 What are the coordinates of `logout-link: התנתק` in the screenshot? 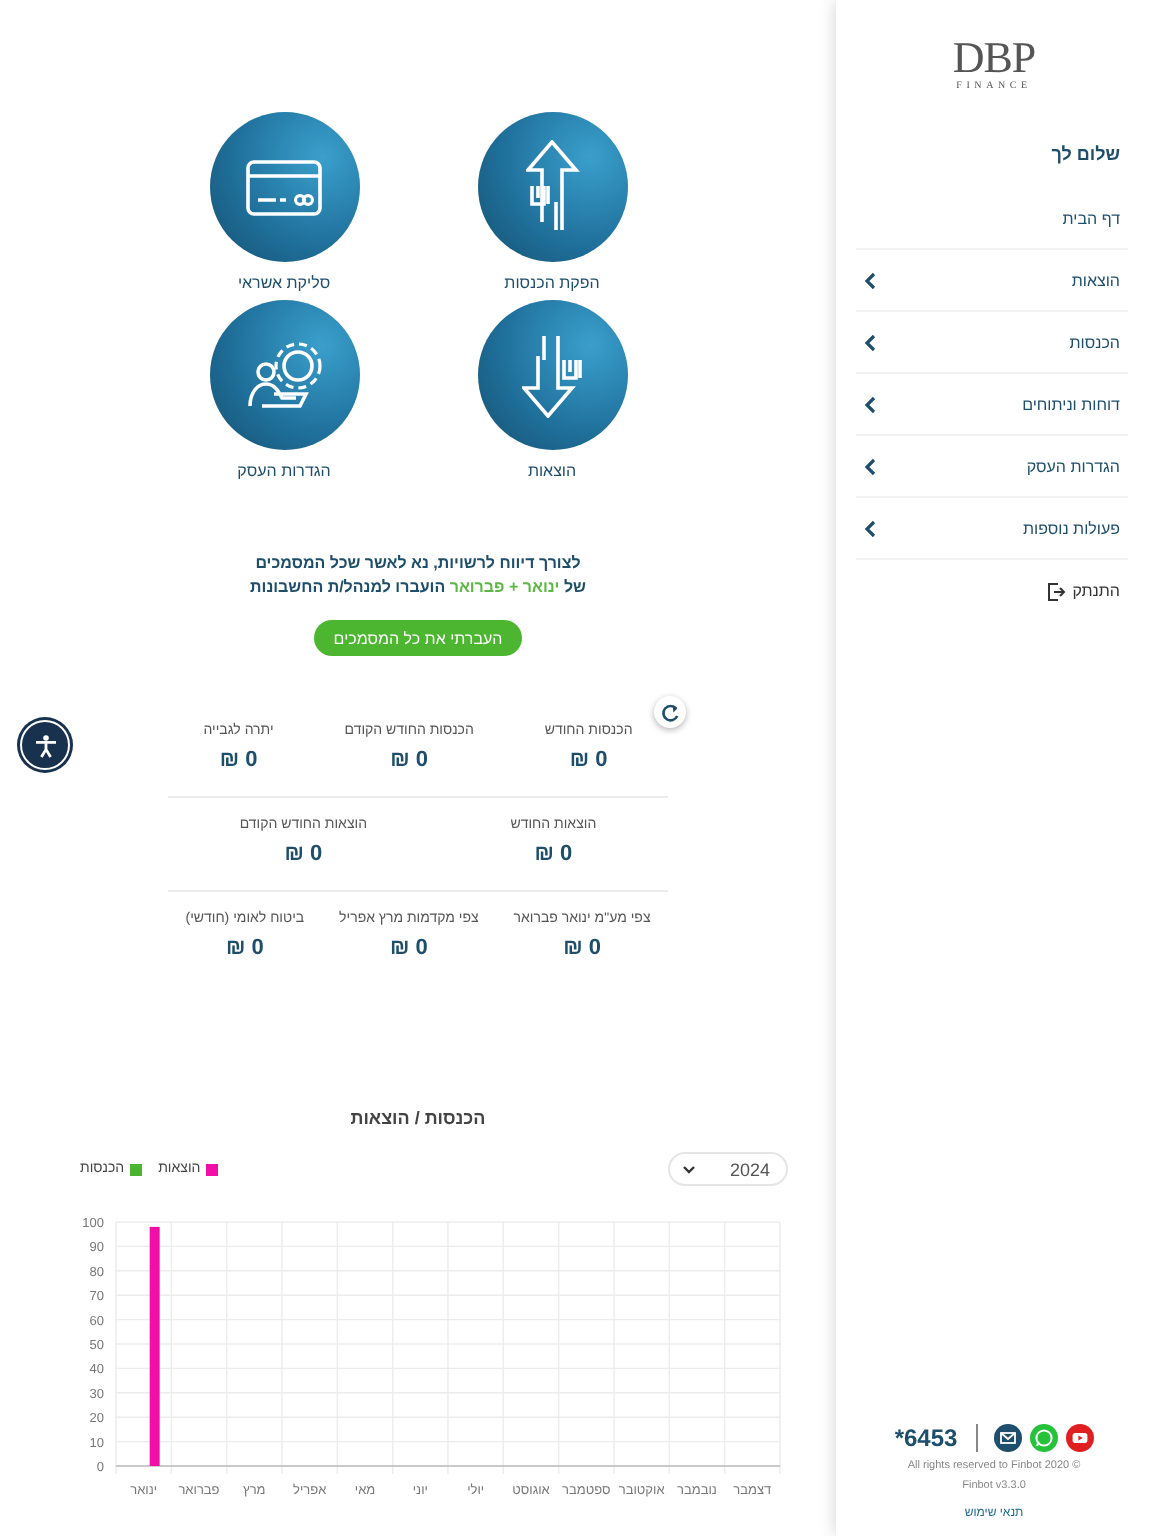 It's located at (994, 591).